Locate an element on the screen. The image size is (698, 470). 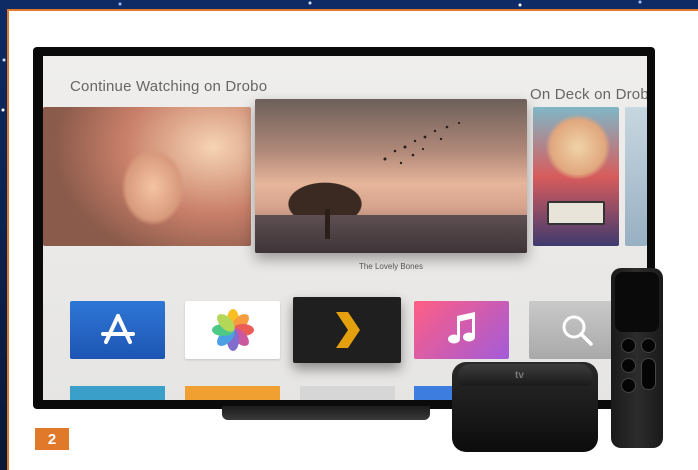
music-note-icon is located at coordinates (461, 328).